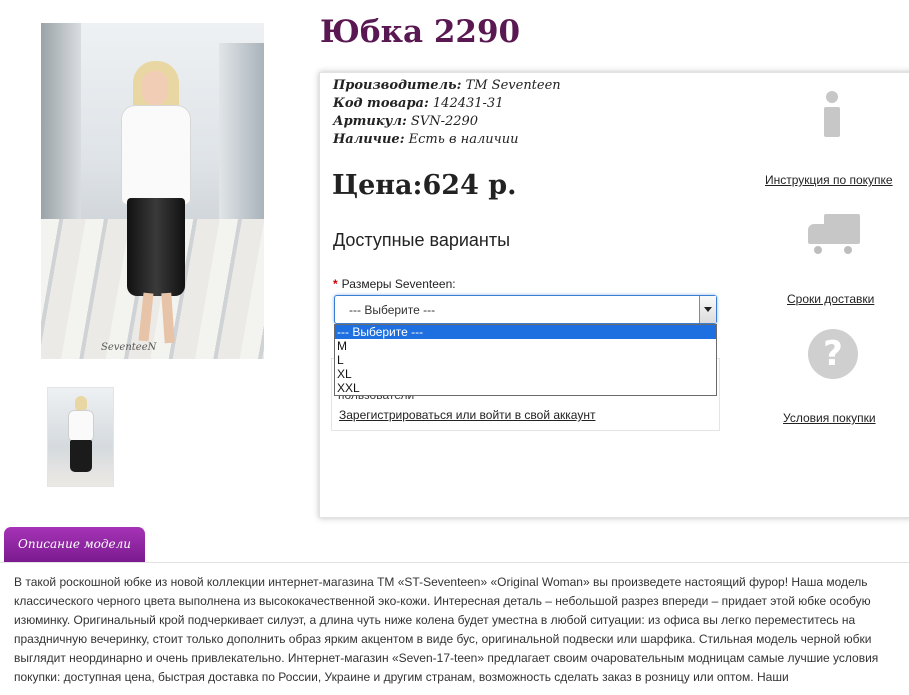 The height and width of the screenshot is (695, 909). I want to click on code-label: Код товара:, so click(381, 103).